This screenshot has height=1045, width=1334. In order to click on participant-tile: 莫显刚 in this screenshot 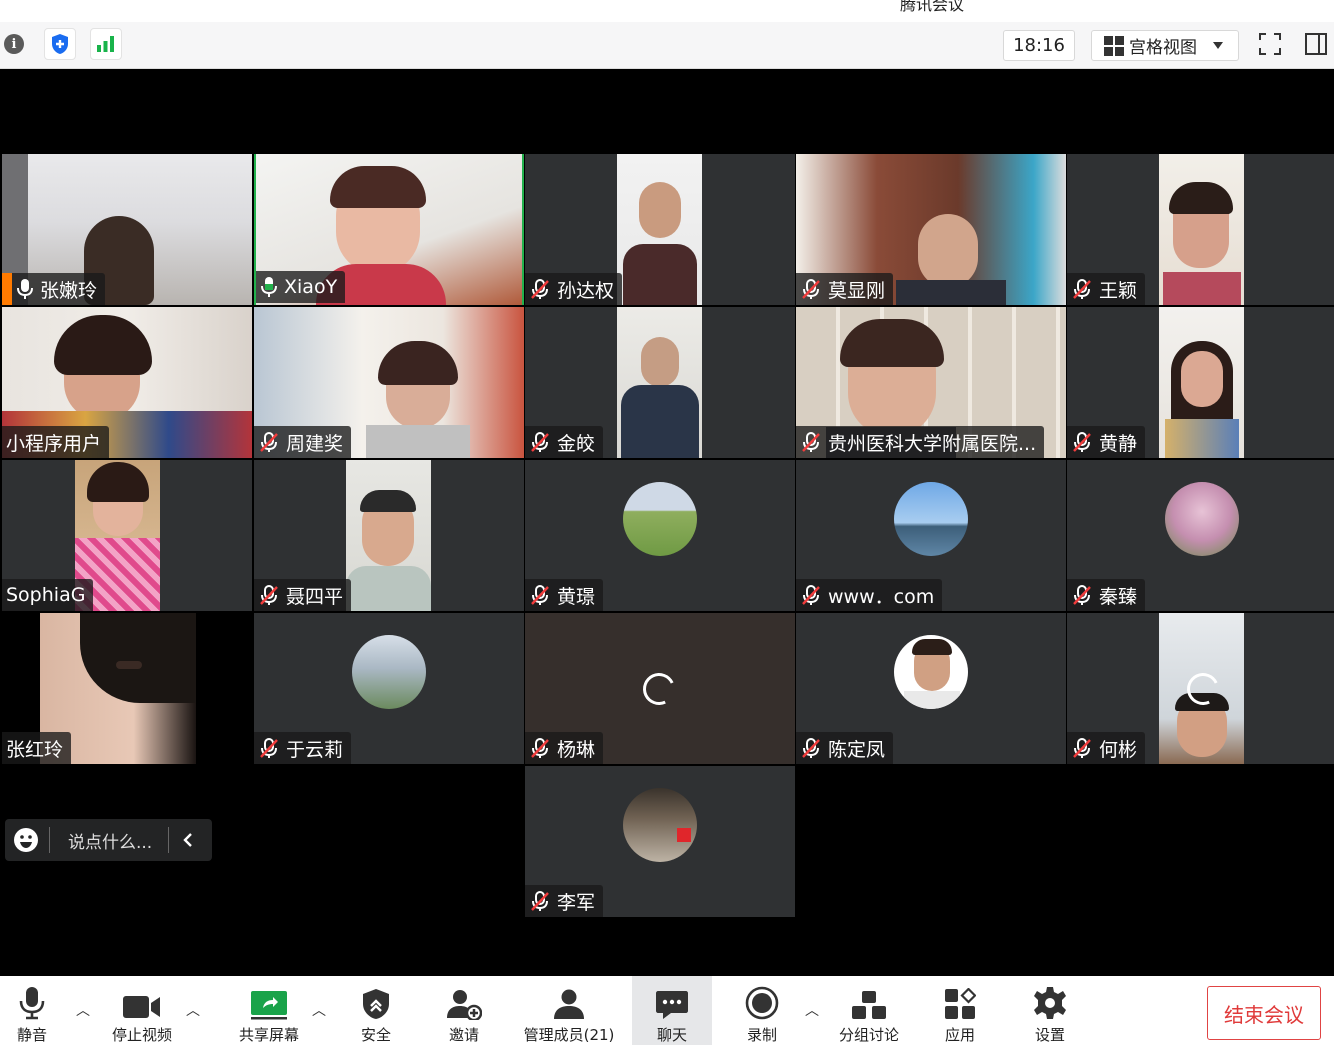, I will do `click(931, 229)`.